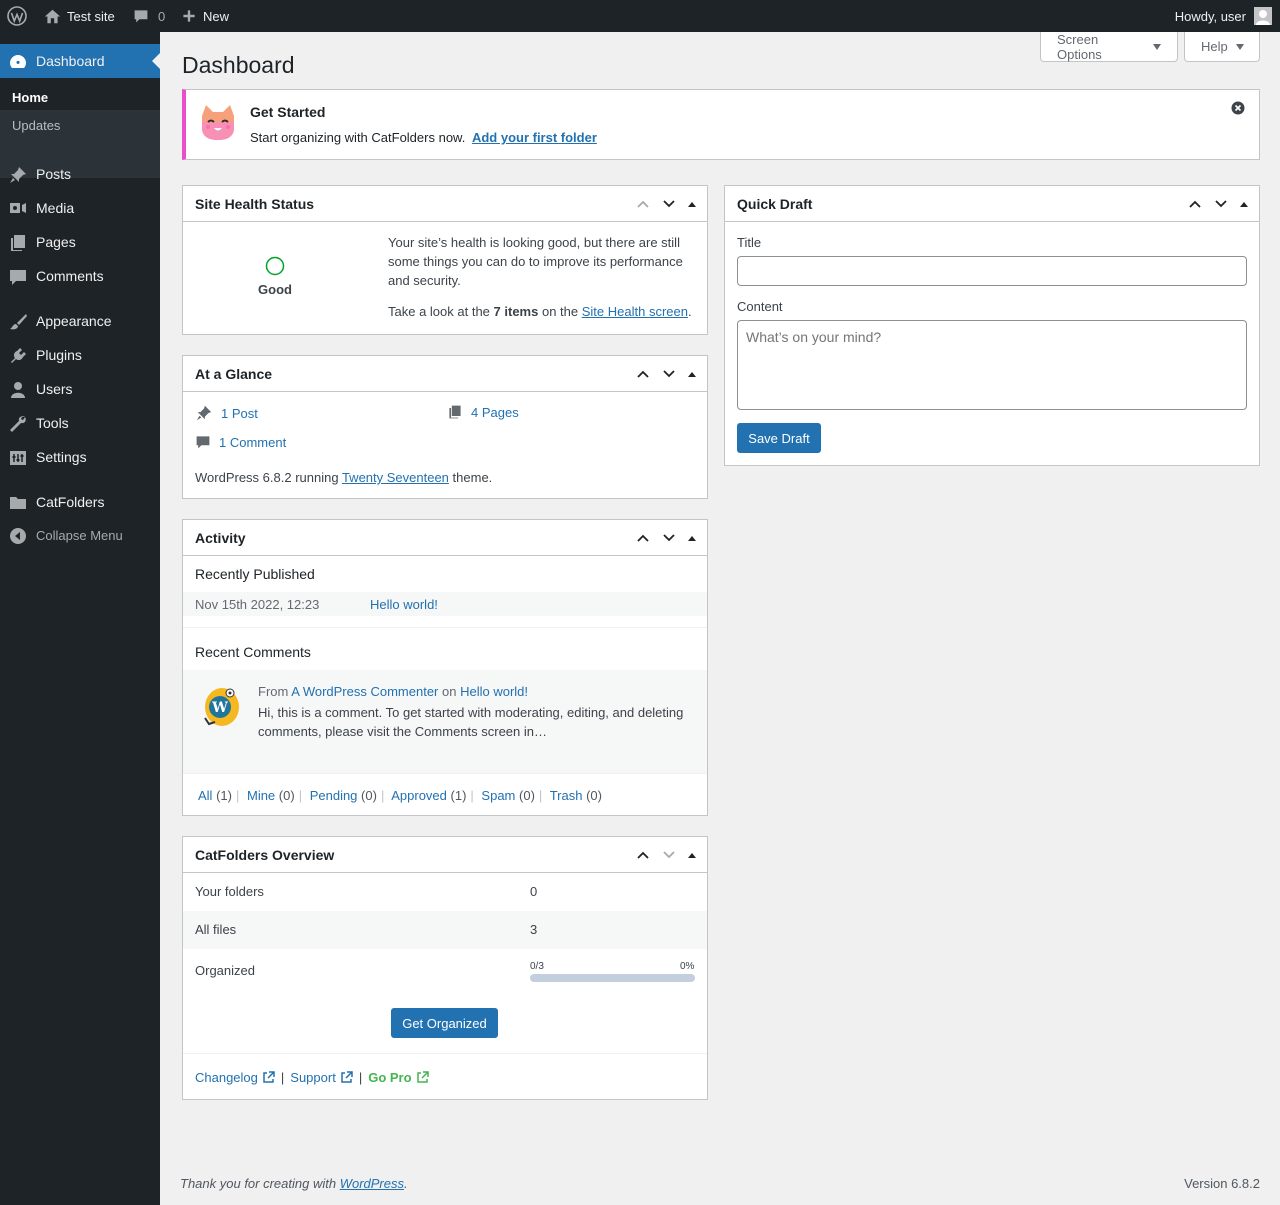  Describe the element at coordinates (779, 438) in the screenshot. I see `save-draft-button: Save Draft` at that location.